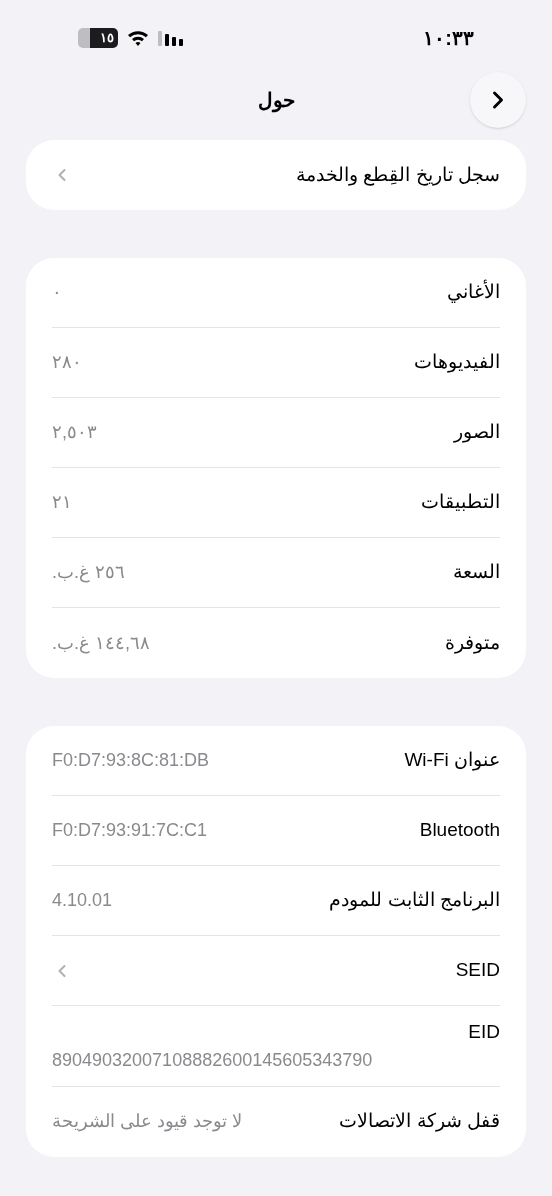 The width and height of the screenshot is (552, 1196). What do you see at coordinates (130, 830) in the screenshot?
I see `row-value: F0:D7:93:91:7C:C1` at bounding box center [130, 830].